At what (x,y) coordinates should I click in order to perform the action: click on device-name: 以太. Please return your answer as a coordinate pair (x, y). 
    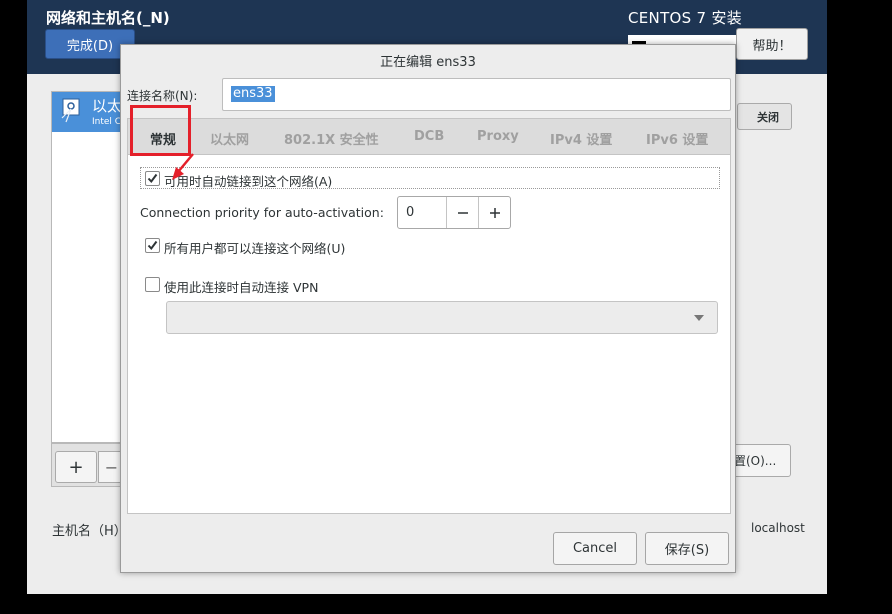
    Looking at the image, I should click on (107, 106).